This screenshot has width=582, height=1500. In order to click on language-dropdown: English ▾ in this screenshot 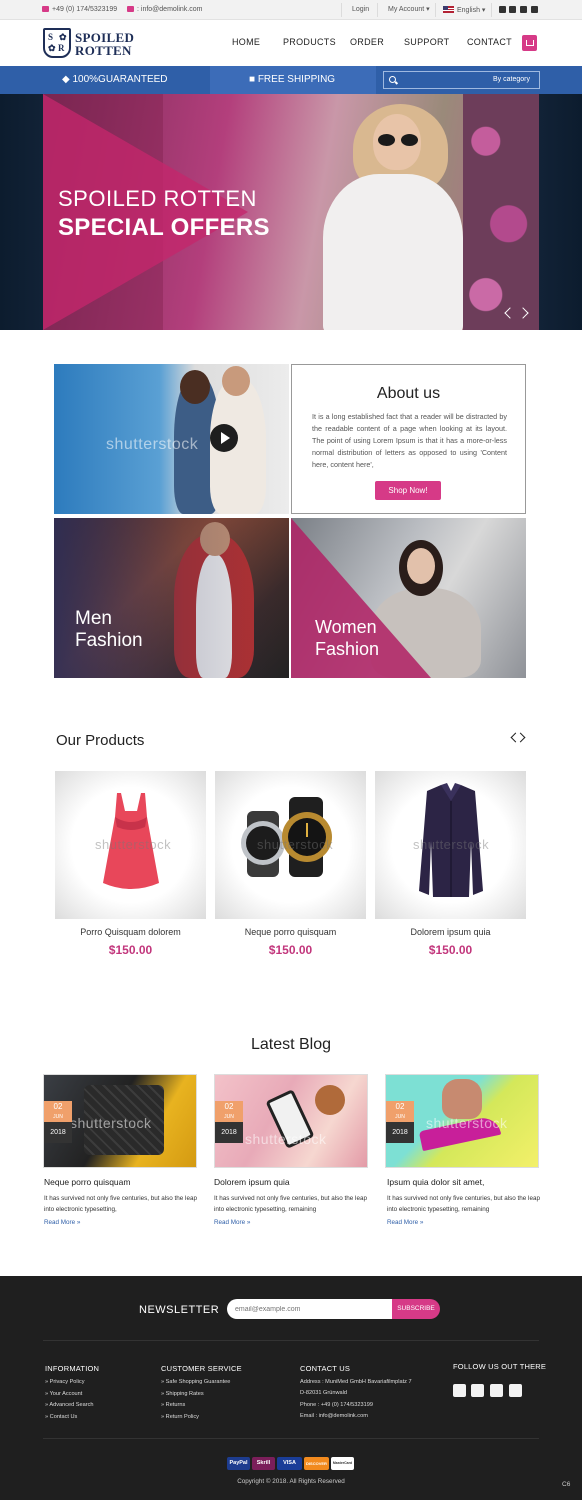, I will do `click(464, 10)`.